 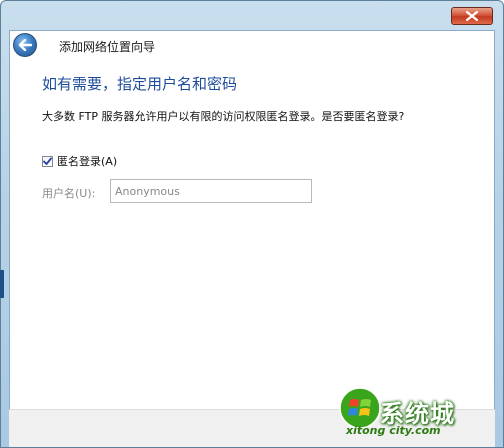 What do you see at coordinates (107, 47) in the screenshot?
I see `wizard-title: 添加网络位置向导` at bounding box center [107, 47].